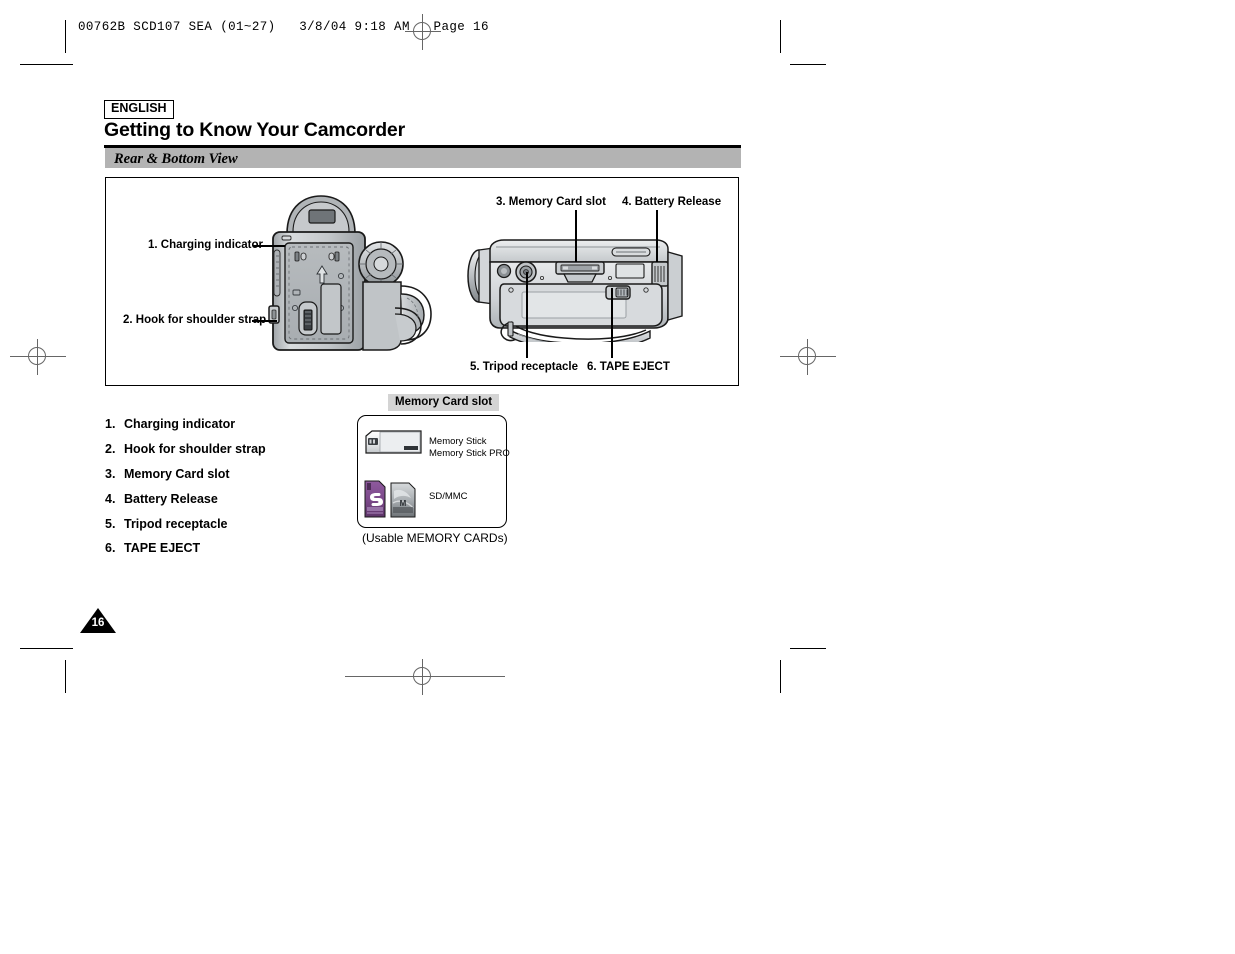 This screenshot has width=1235, height=954. Describe the element at coordinates (180, 424) in the screenshot. I see `list-item-label: Charging indicator` at that location.